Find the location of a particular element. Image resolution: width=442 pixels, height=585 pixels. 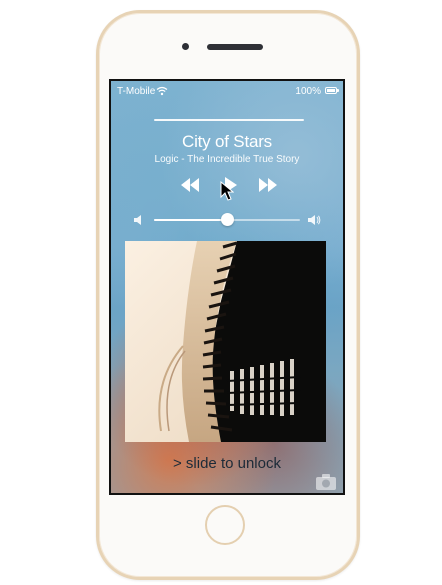

playback-scrubber is located at coordinates (229, 120).